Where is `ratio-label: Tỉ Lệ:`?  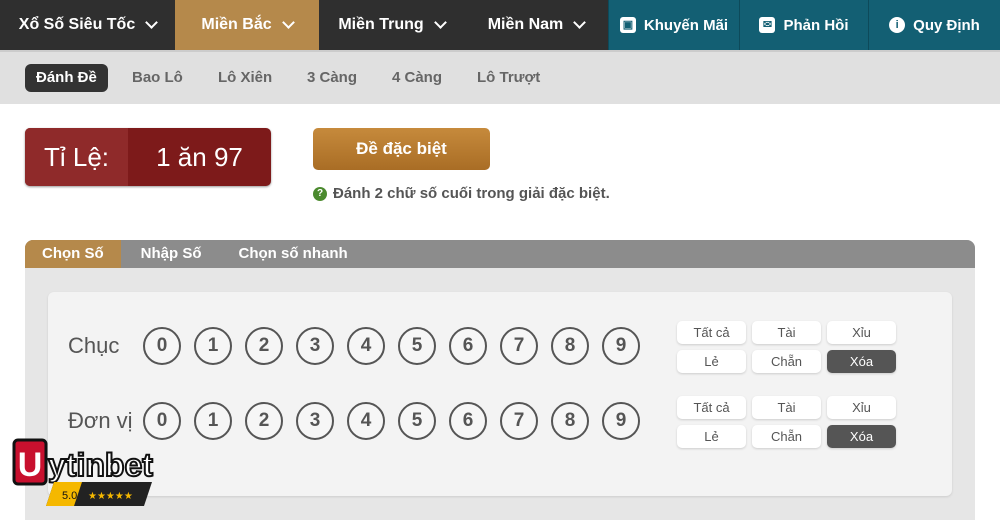
ratio-label: Tỉ Lệ: is located at coordinates (76, 157).